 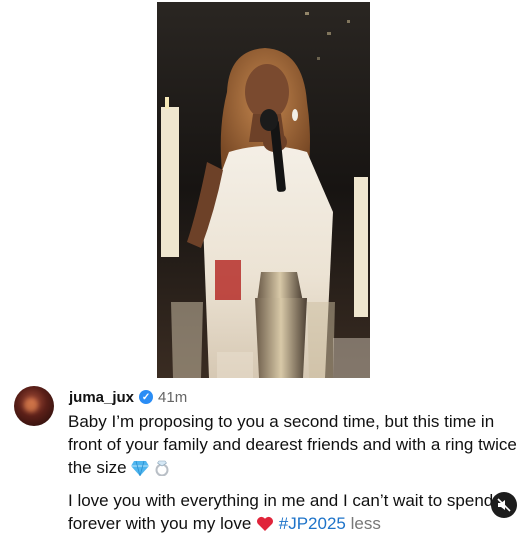 What do you see at coordinates (140, 470) in the screenshot?
I see `gem-icon` at bounding box center [140, 470].